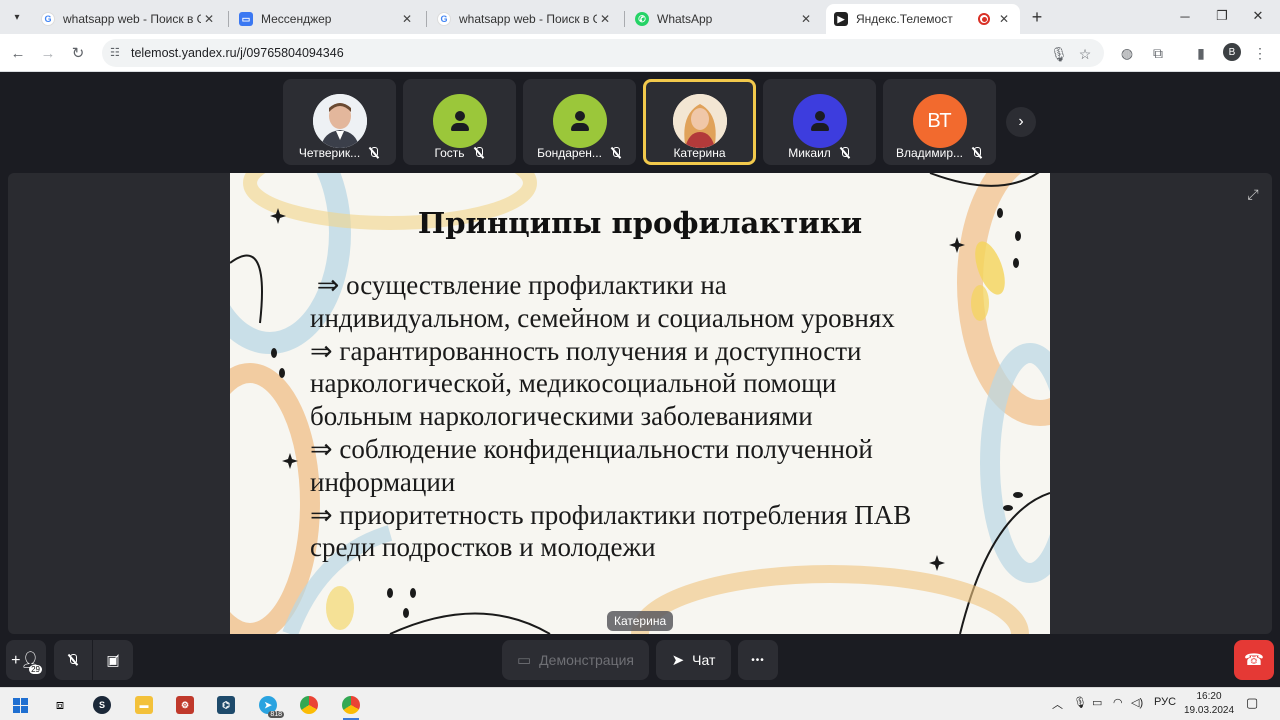  Describe the element at coordinates (640, 223) in the screenshot. I see `slide-title: Принципы профилактики` at that location.